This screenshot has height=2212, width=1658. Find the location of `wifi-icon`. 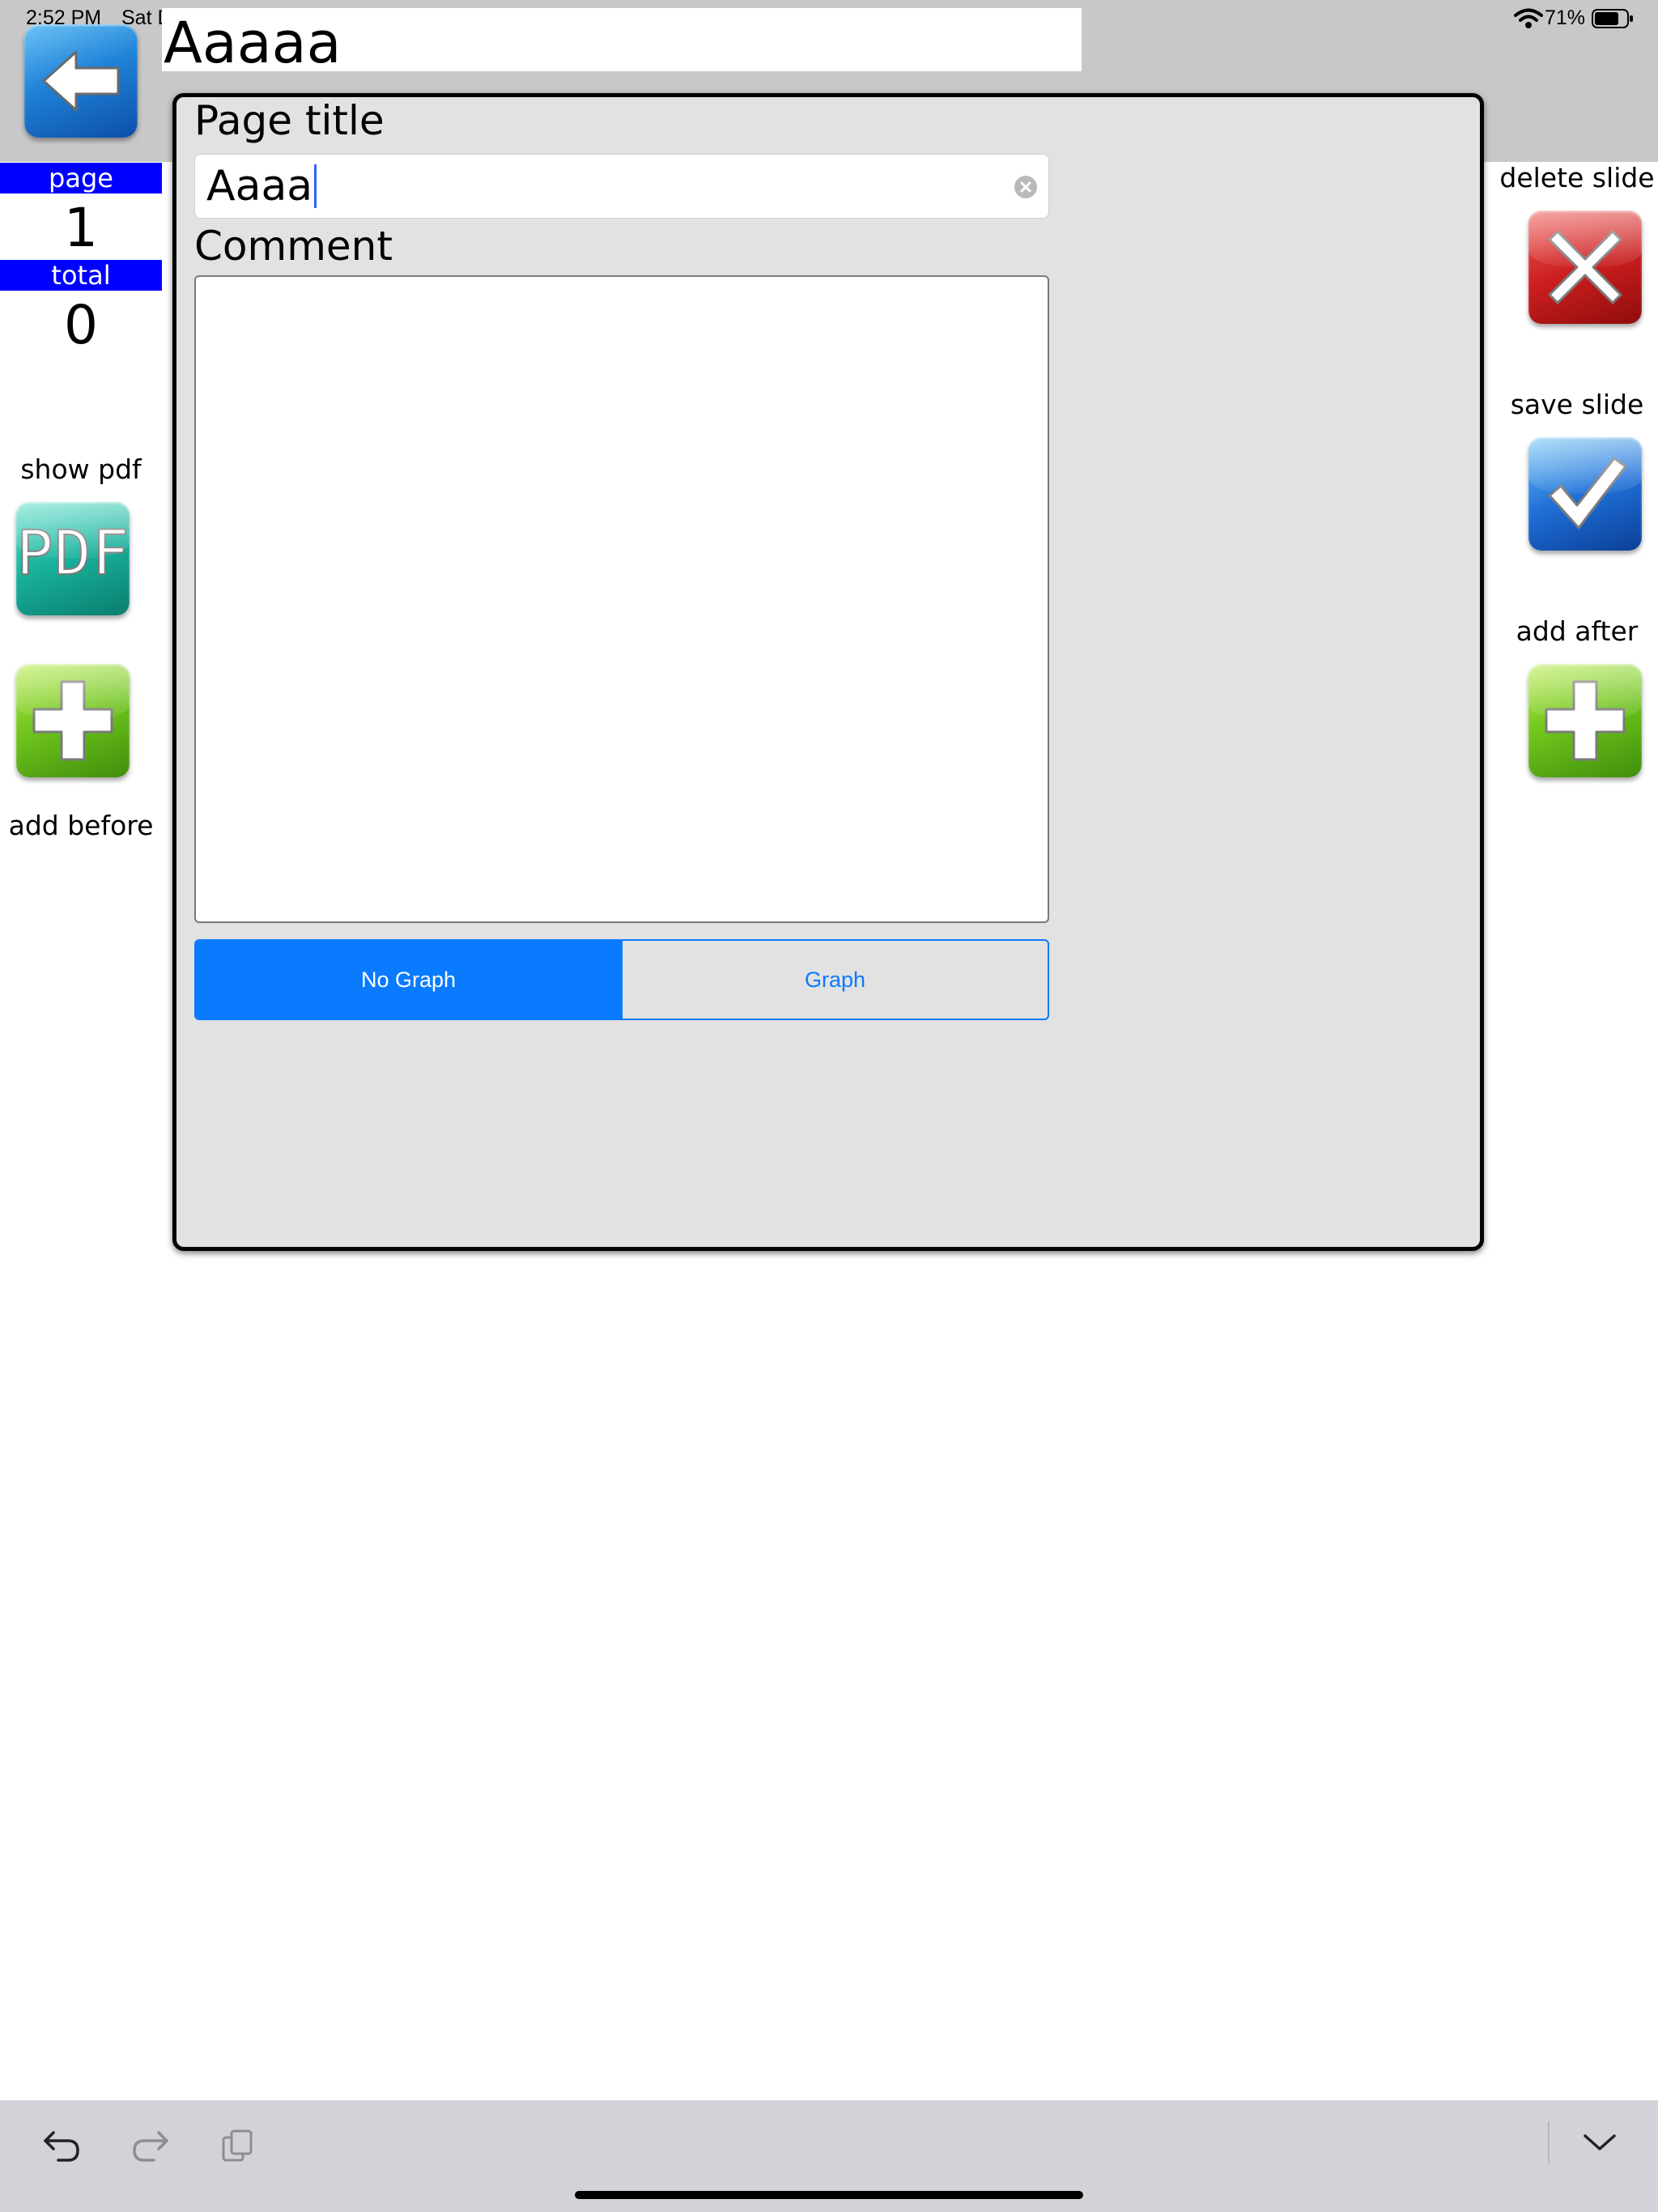

wifi-icon is located at coordinates (1528, 19).